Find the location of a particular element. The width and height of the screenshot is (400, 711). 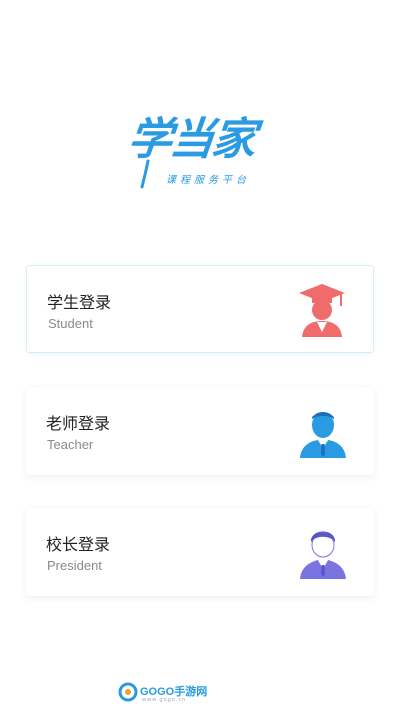

watermark: GOGO手游网 www.gogo.cn is located at coordinates (163, 692).